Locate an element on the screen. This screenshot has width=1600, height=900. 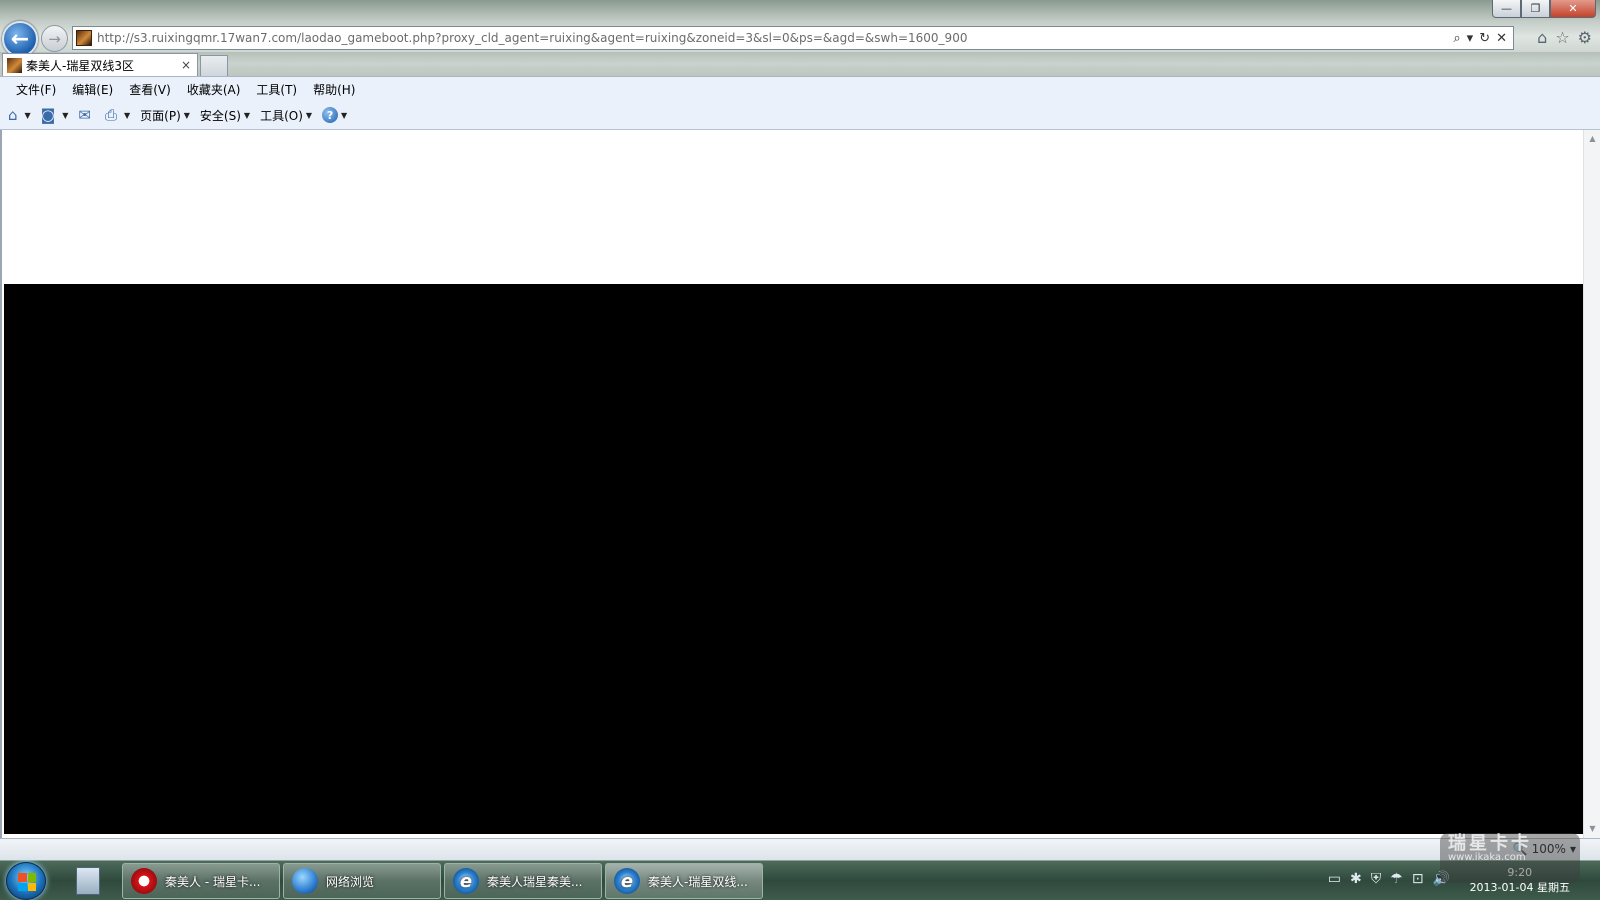
close-window-button: ✕ is located at coordinates (1573, 9).